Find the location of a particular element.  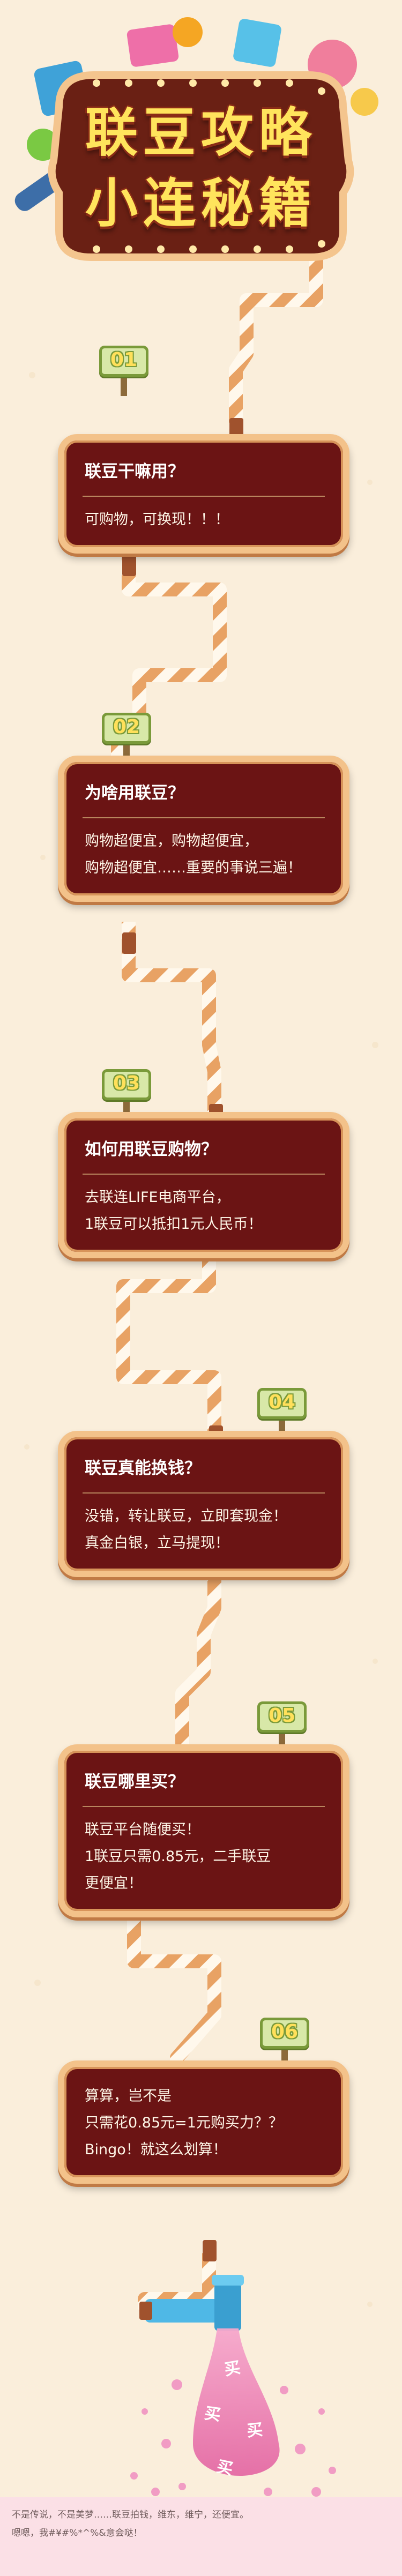

faq-answer: 去联连LIFE电商平台， 1联豆可以抵扣1元人民币！ is located at coordinates (204, 1213).